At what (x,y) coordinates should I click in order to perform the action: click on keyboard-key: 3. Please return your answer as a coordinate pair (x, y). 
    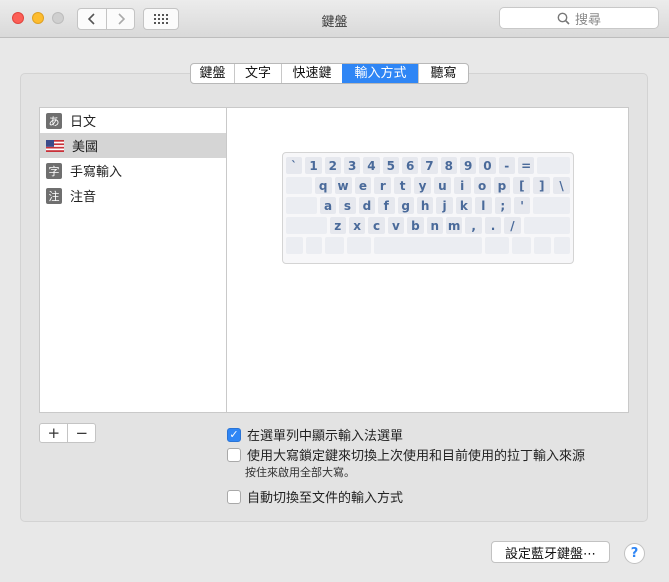
    Looking at the image, I should click on (352, 165).